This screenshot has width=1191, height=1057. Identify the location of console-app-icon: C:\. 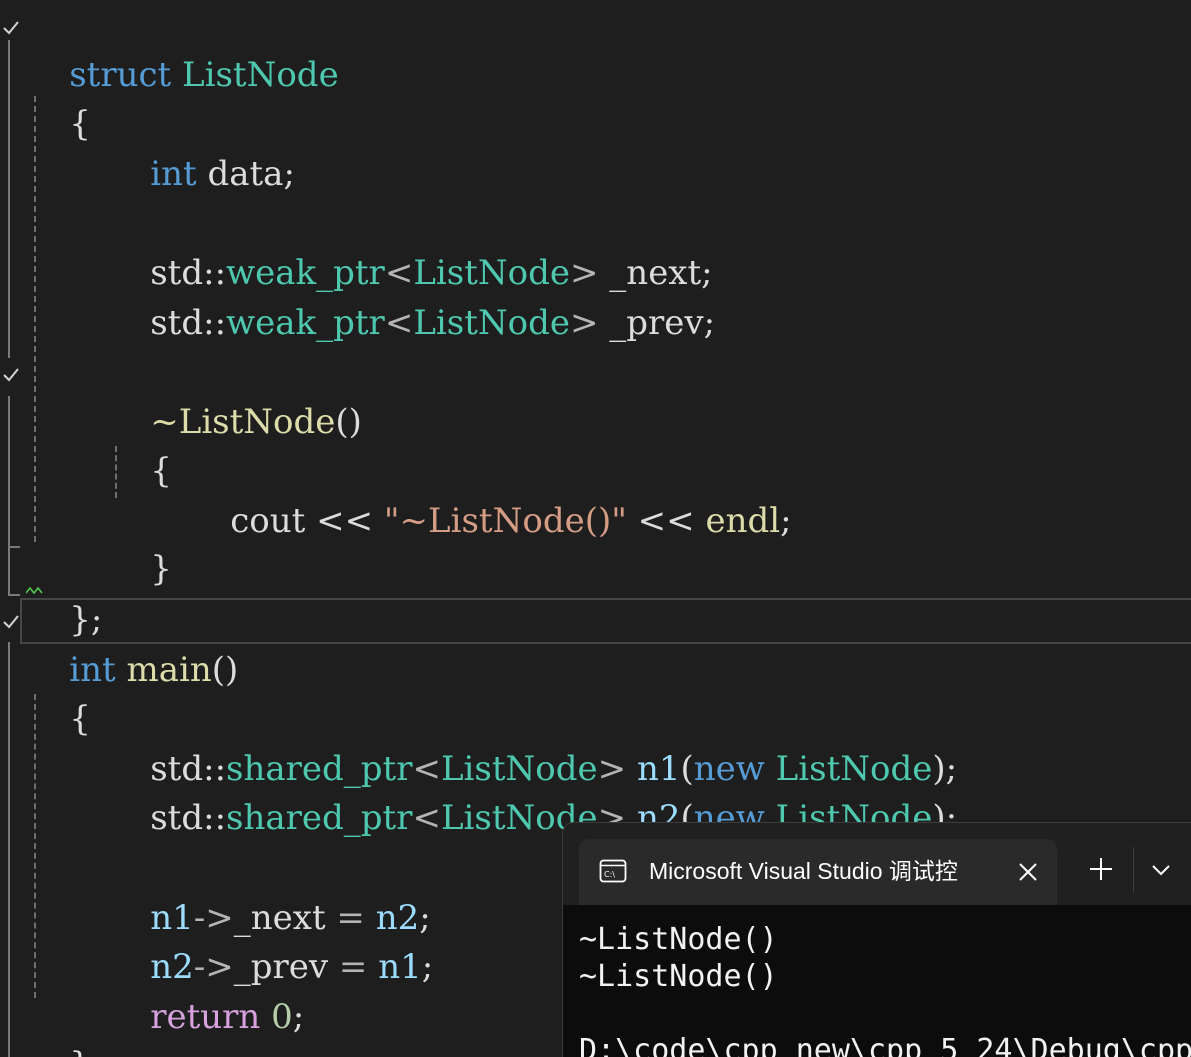
(613, 871).